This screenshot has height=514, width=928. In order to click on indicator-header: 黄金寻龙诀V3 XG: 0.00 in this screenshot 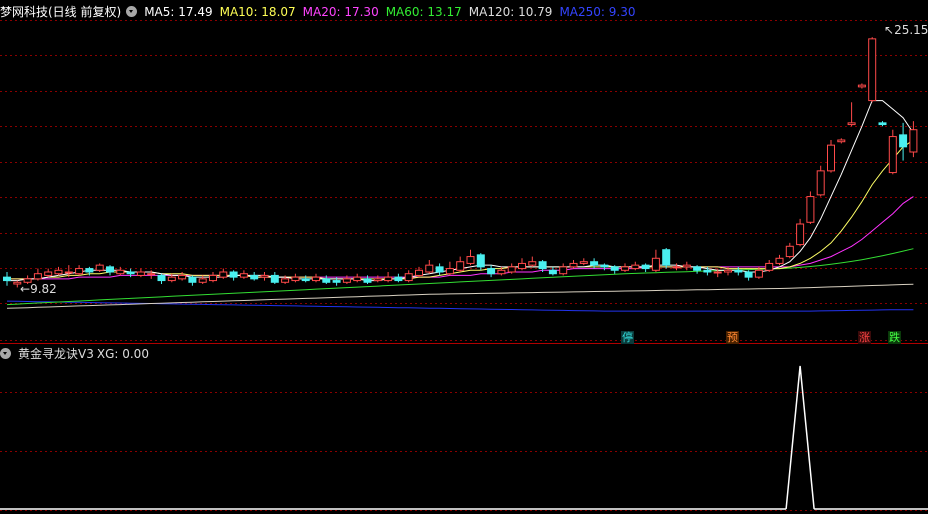, I will do `click(78, 354)`.